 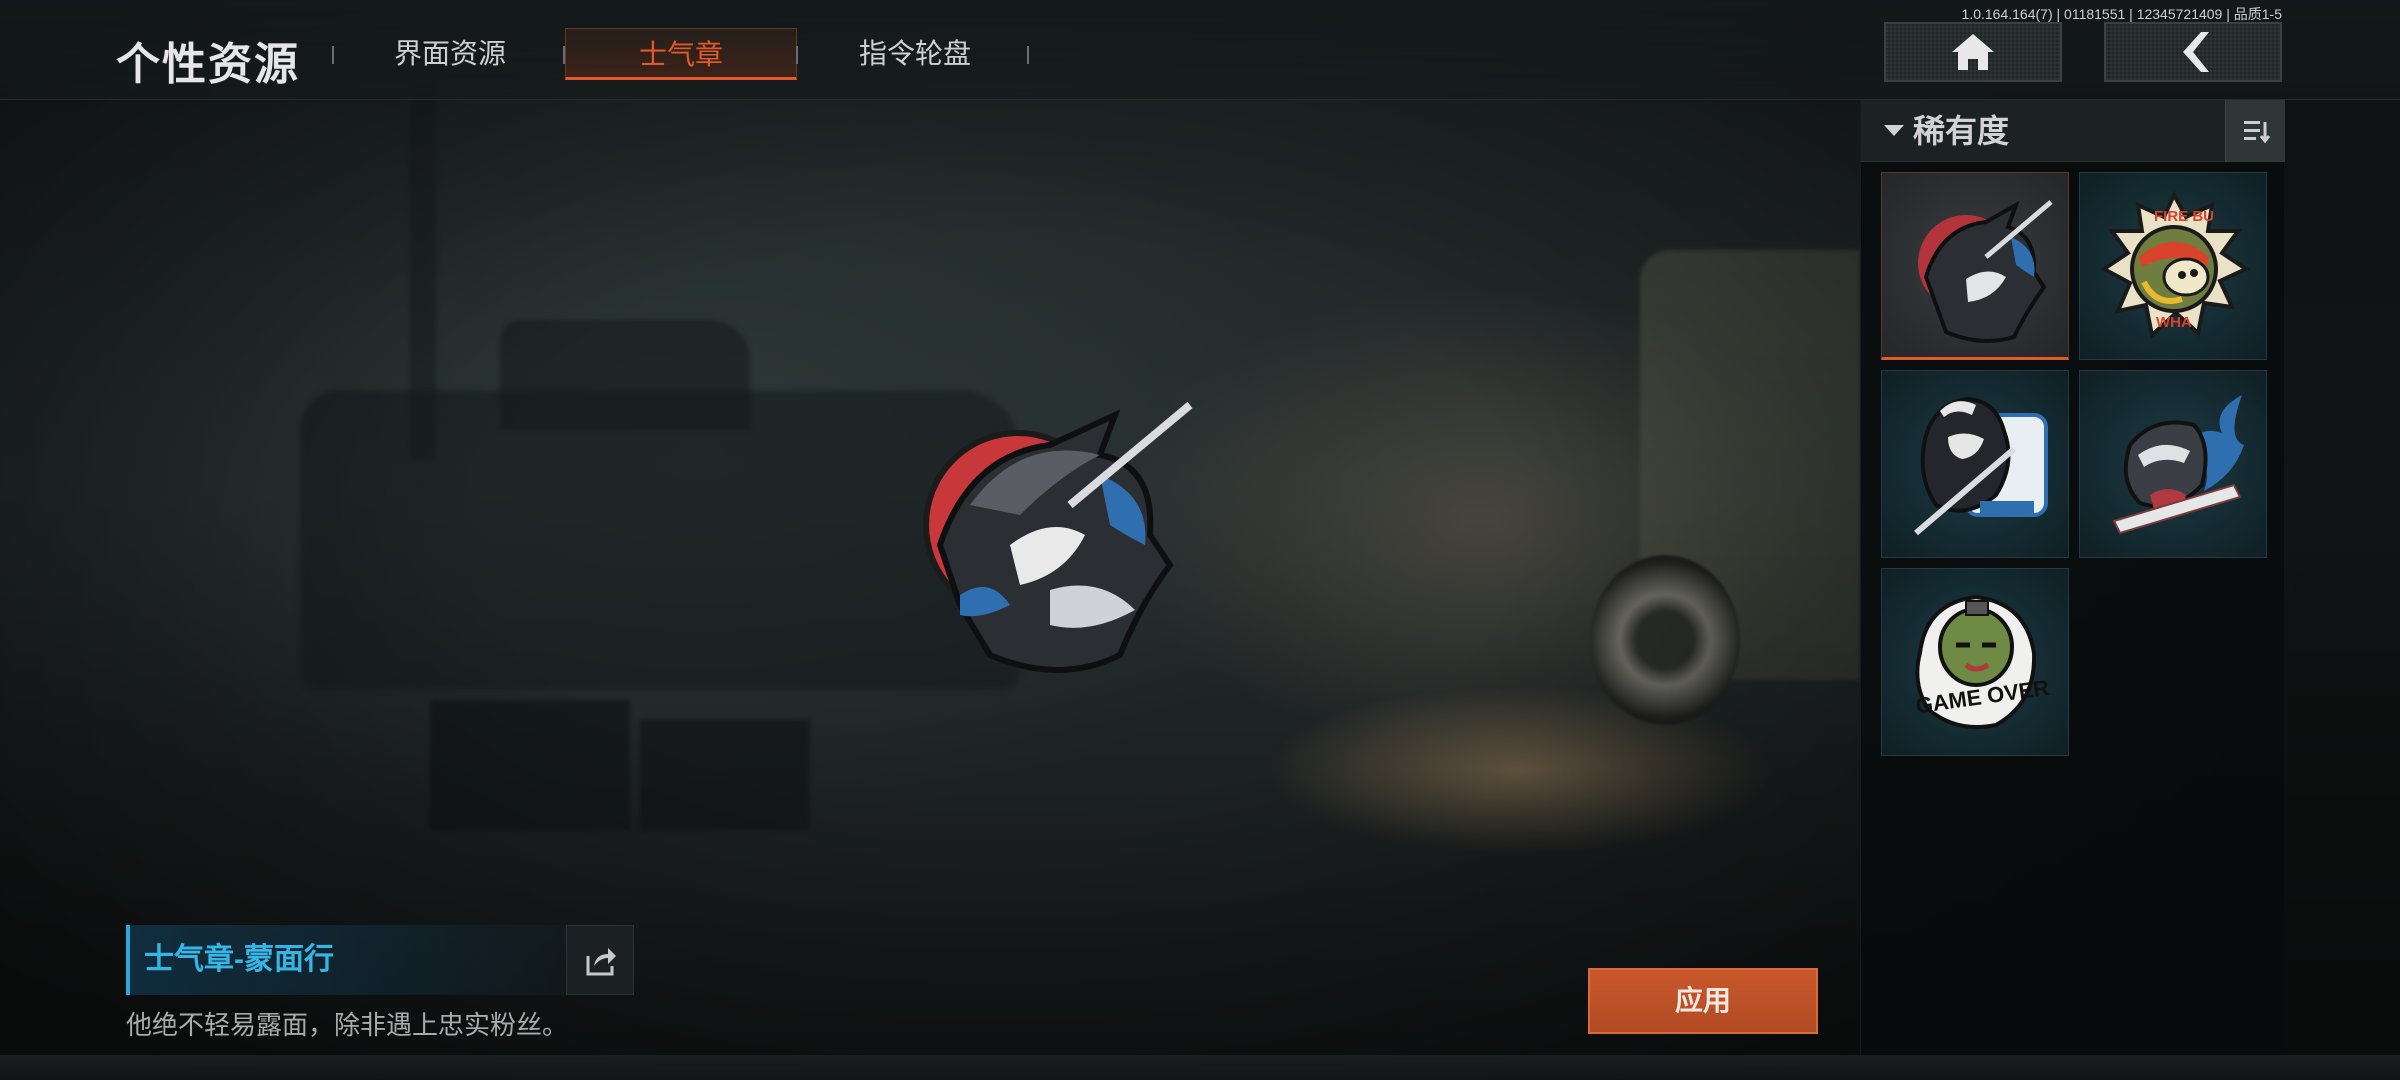 What do you see at coordinates (346, 960) in the screenshot?
I see `emblem-name-bar: 士气章-蒙面行` at bounding box center [346, 960].